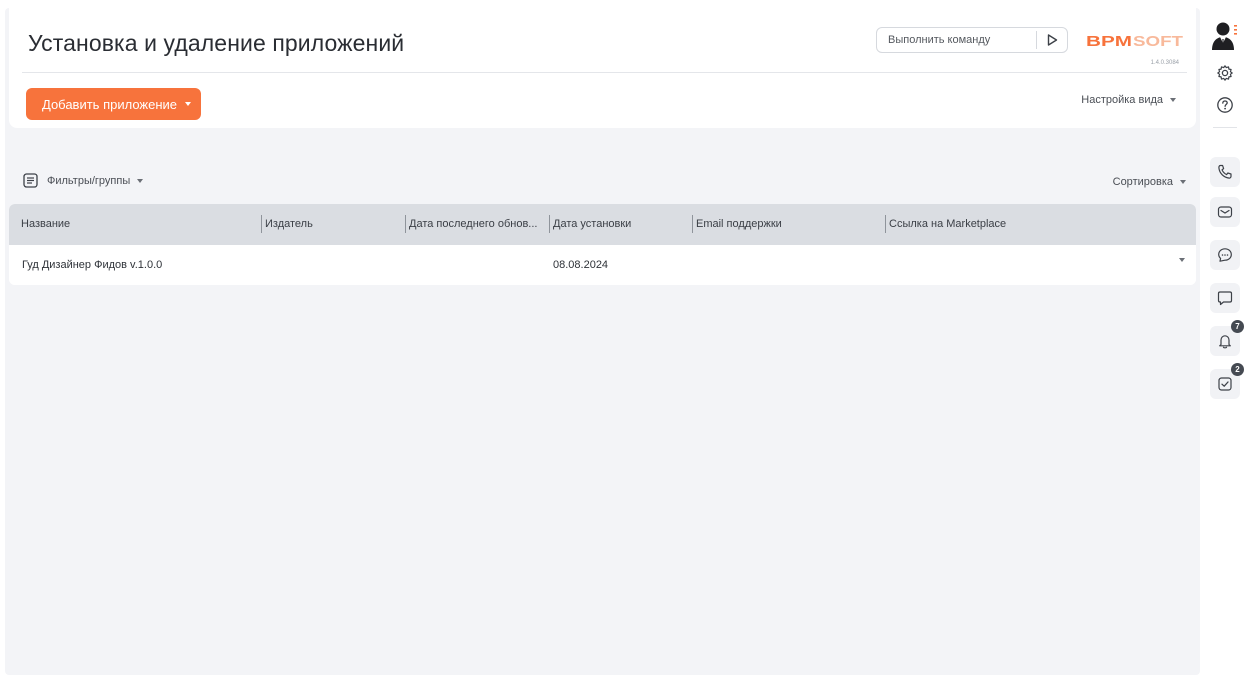 This screenshot has width=1259, height=675. I want to click on cell-install-date: 08.08.2024, so click(581, 265).